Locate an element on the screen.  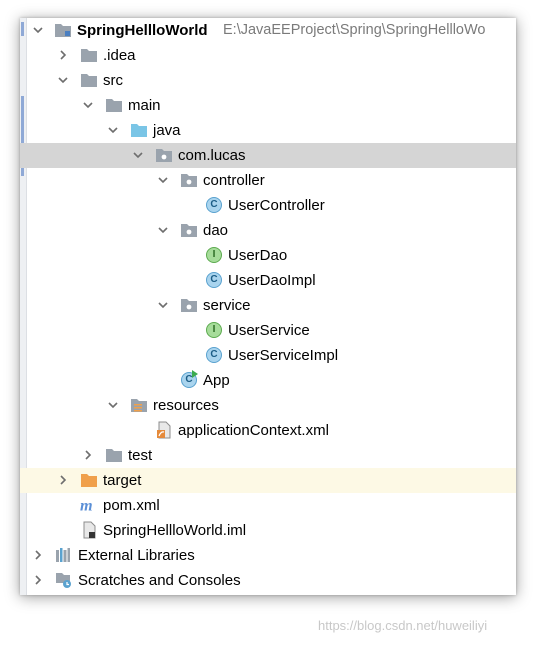
project-path: E:\JavaEEProject\Spring\SpringHellloWo is located at coordinates (354, 30).